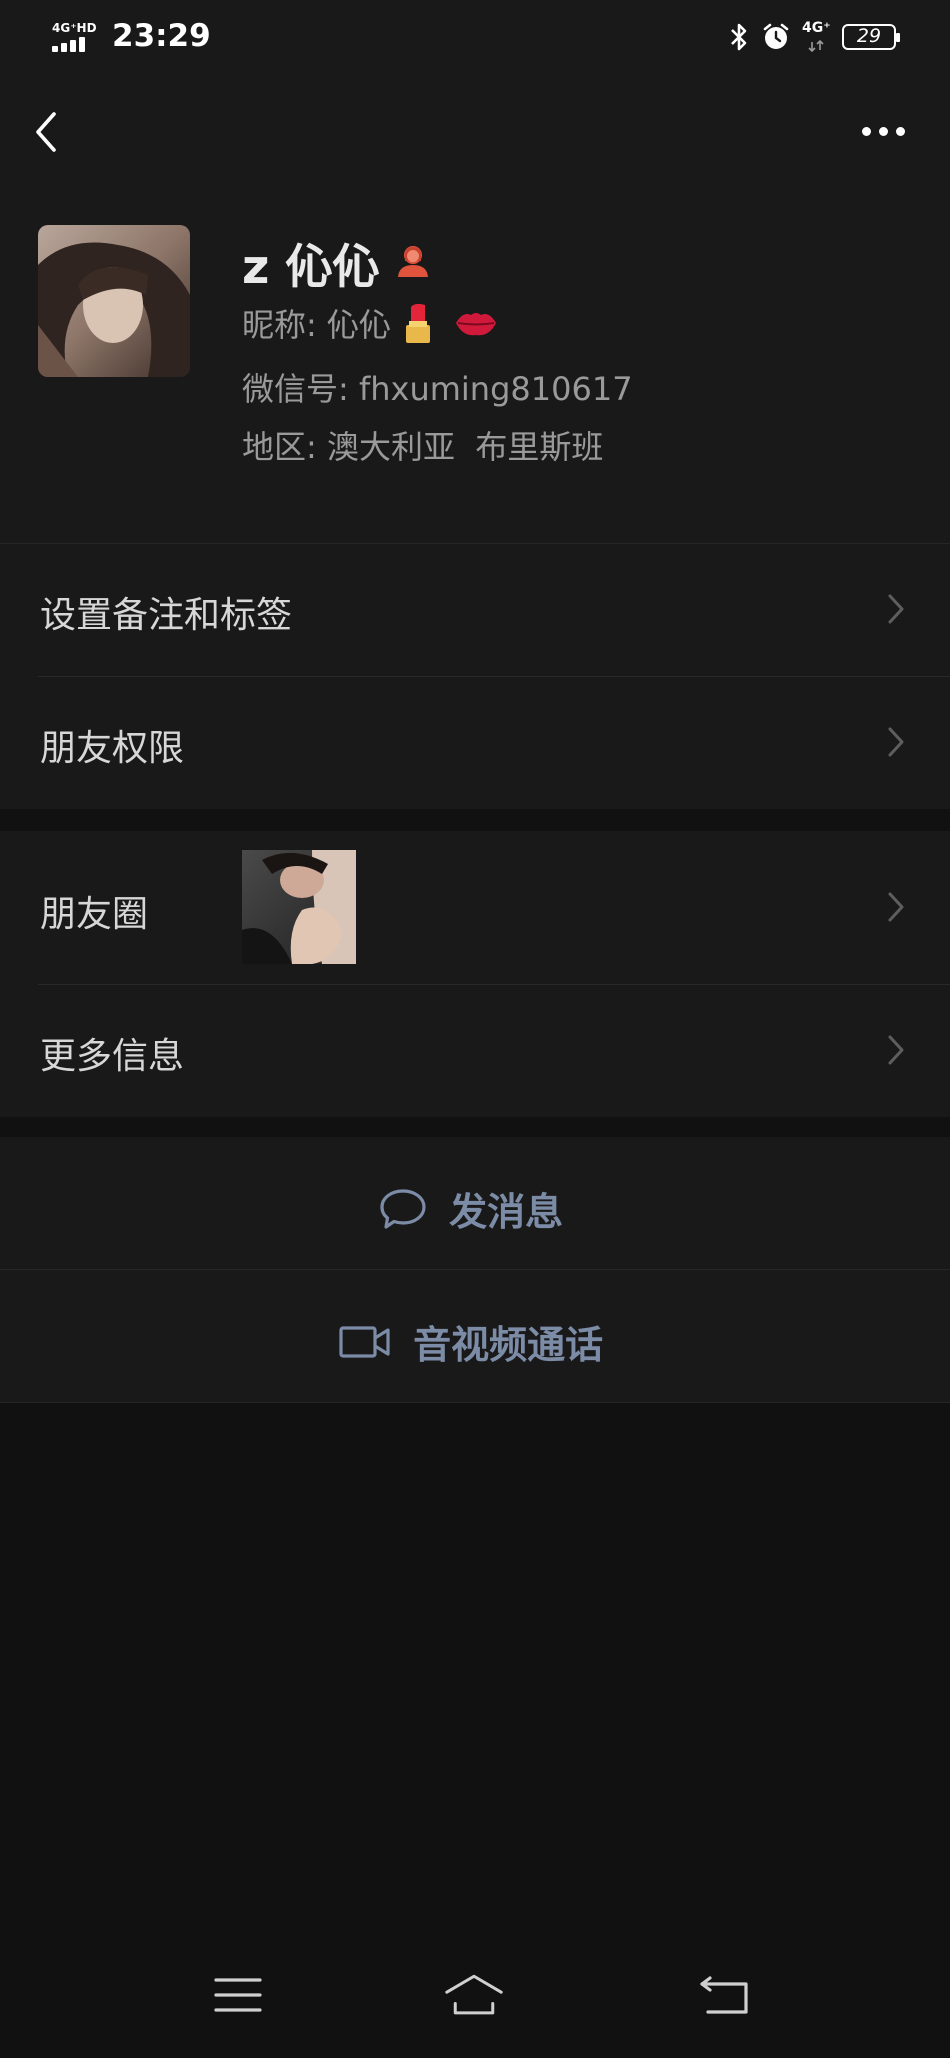 This screenshot has height=2058, width=950. I want to click on friend-permissions-row: 朋友权限, so click(475, 743).